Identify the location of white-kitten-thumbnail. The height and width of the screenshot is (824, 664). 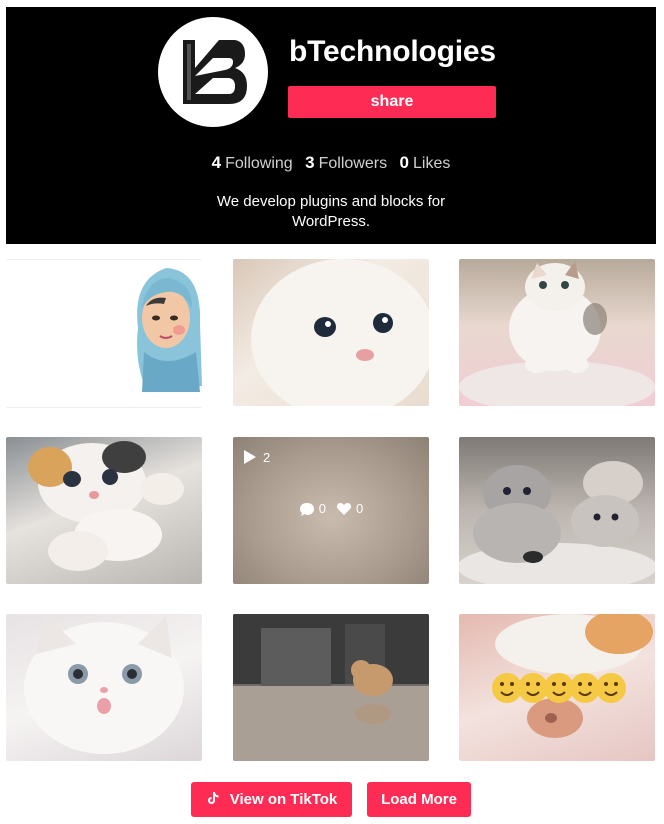
(340, 332).